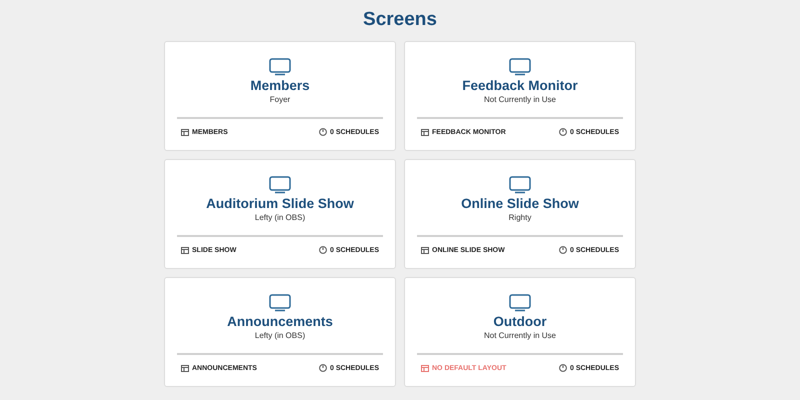 The width and height of the screenshot is (800, 400). I want to click on screen-name: Auditorium Slide Show, so click(280, 203).